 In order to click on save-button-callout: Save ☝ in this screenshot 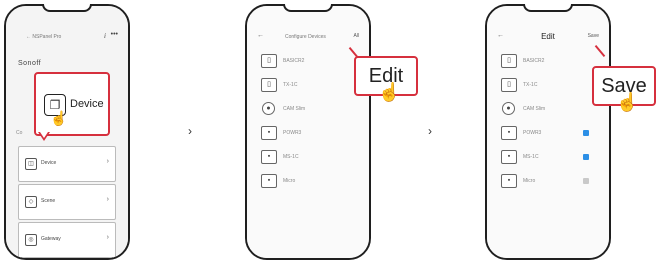, I will do `click(624, 89)`.